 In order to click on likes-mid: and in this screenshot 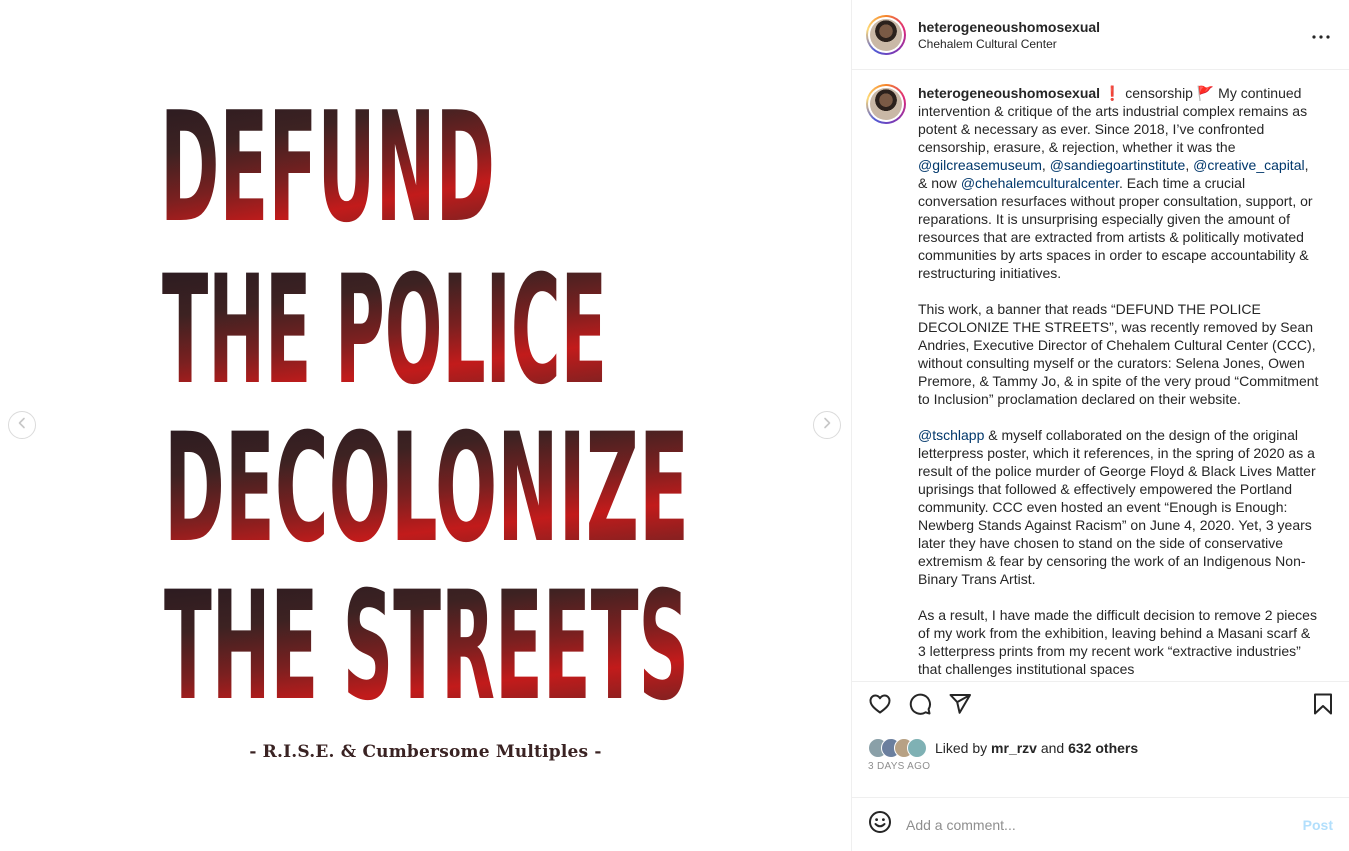, I will do `click(1052, 748)`.